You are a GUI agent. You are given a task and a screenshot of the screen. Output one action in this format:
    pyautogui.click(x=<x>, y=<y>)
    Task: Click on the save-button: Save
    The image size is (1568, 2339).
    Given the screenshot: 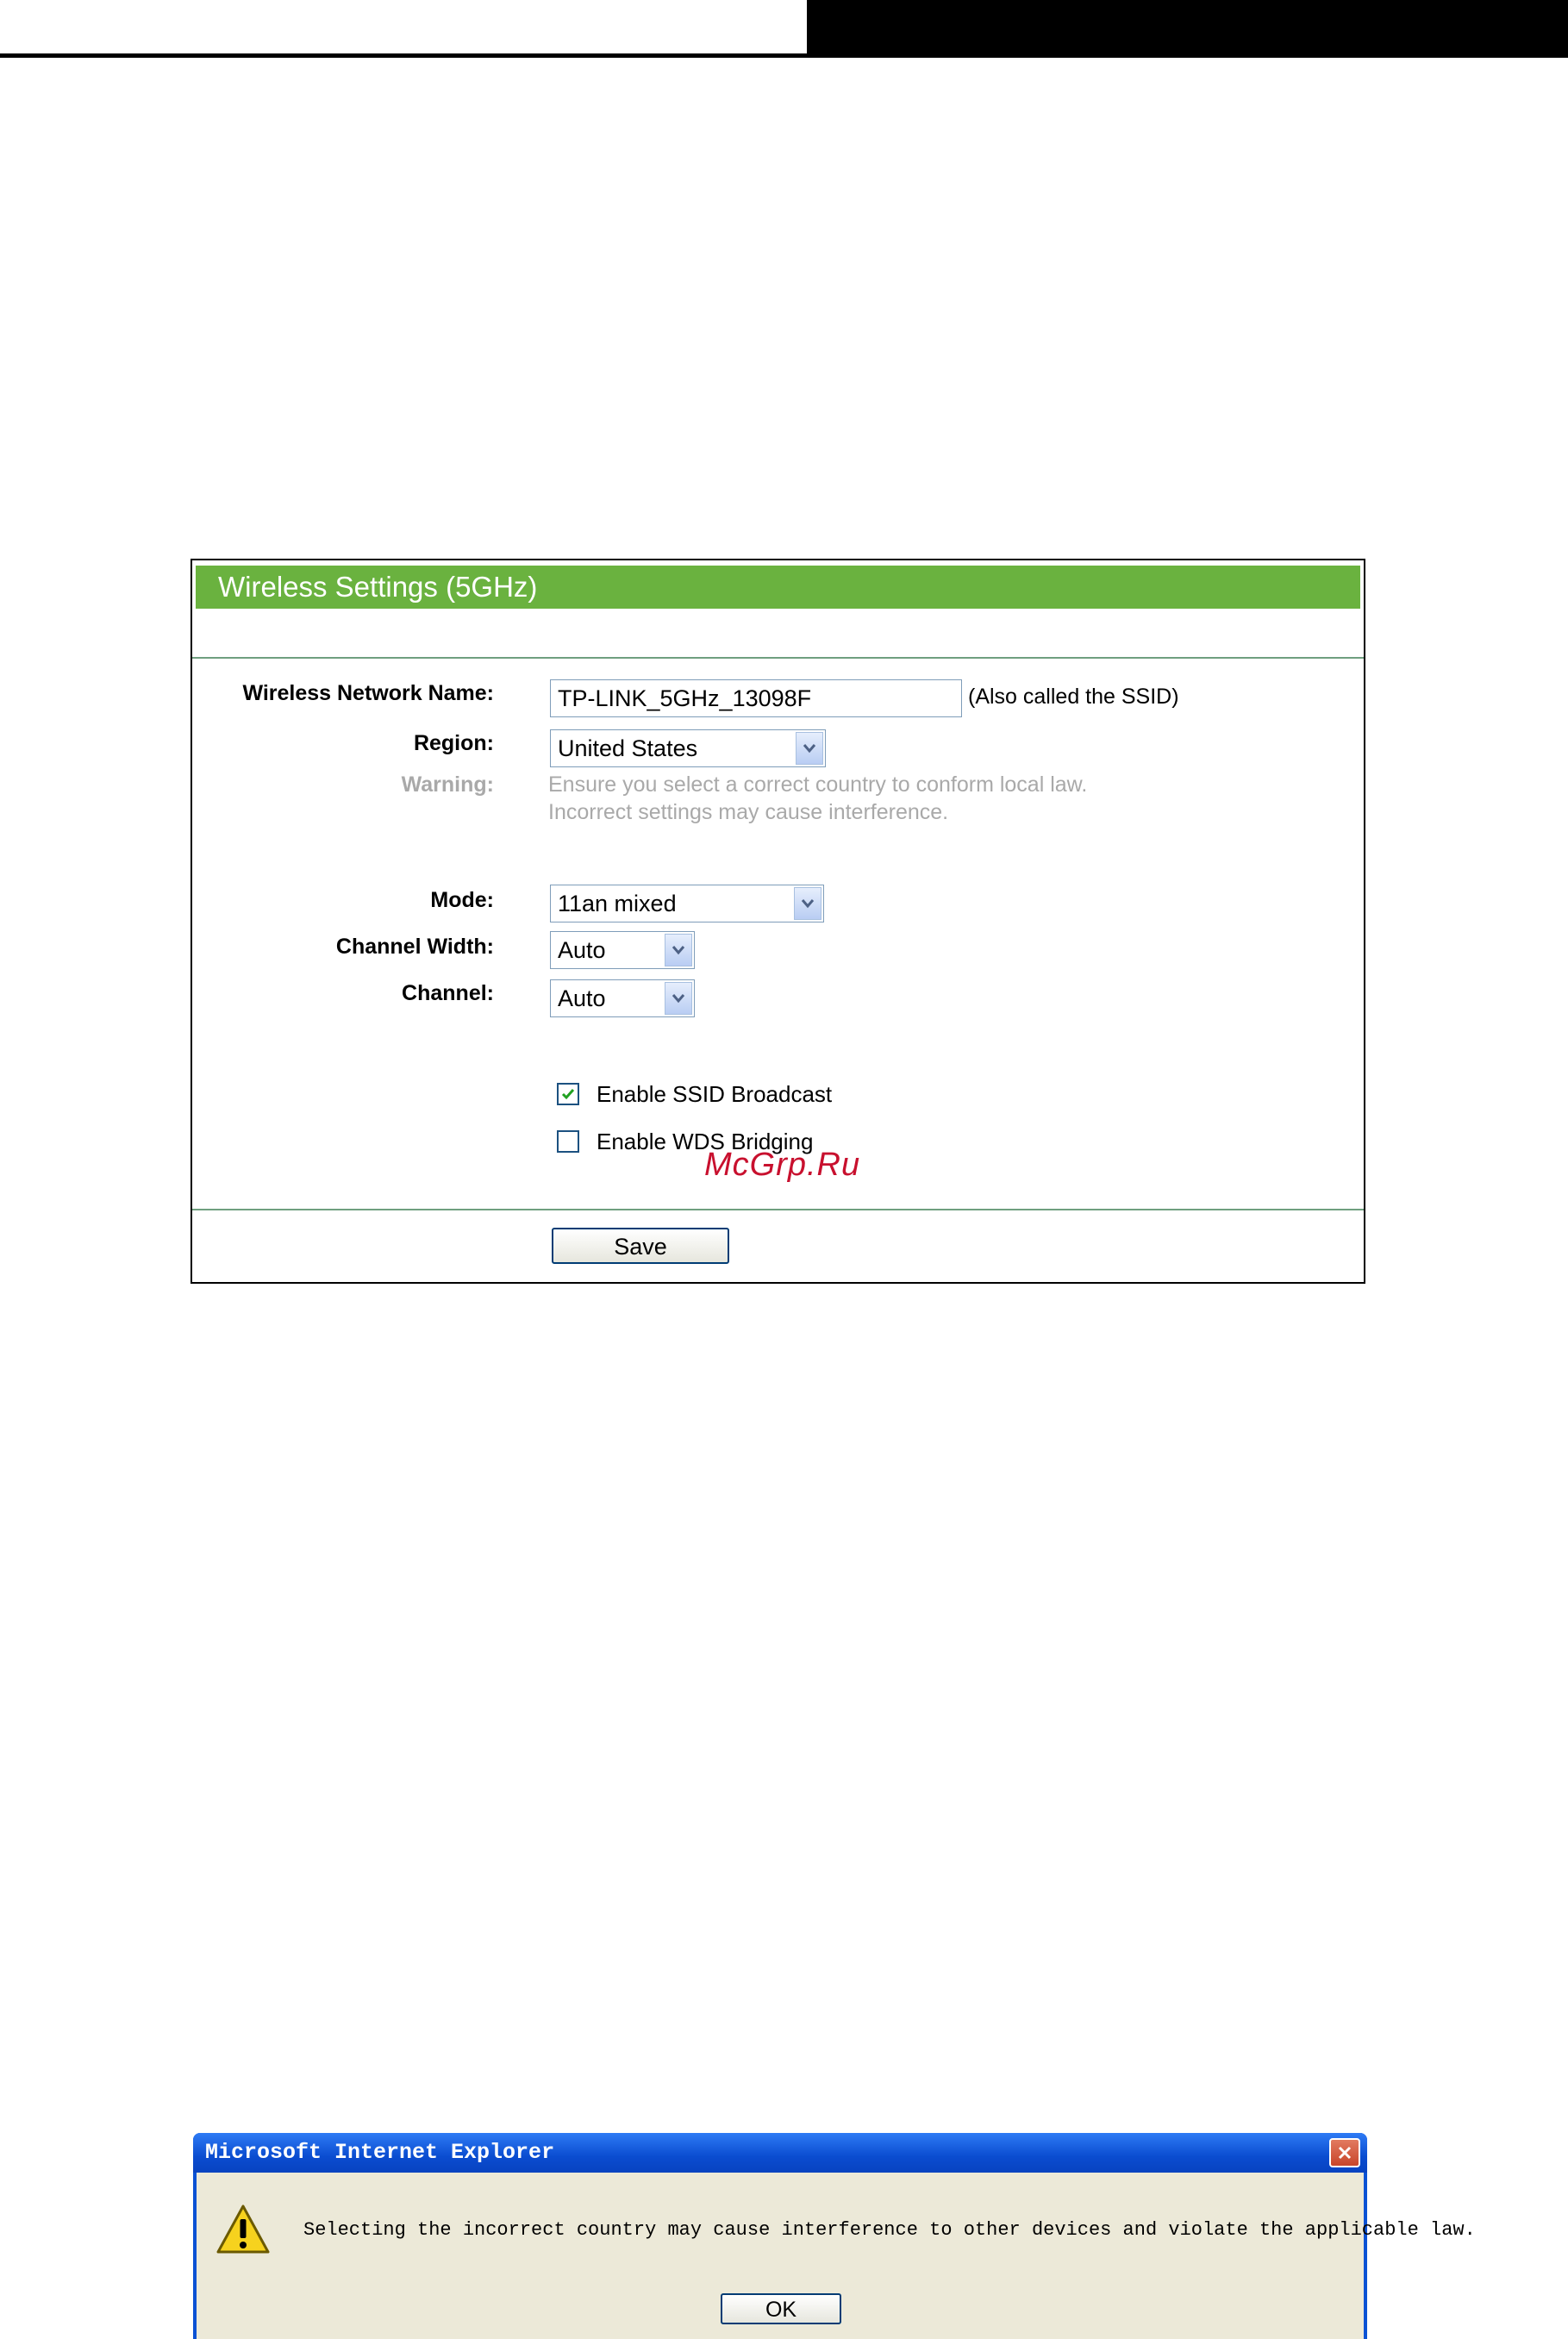 What is the action you would take?
    pyautogui.click(x=640, y=1246)
    